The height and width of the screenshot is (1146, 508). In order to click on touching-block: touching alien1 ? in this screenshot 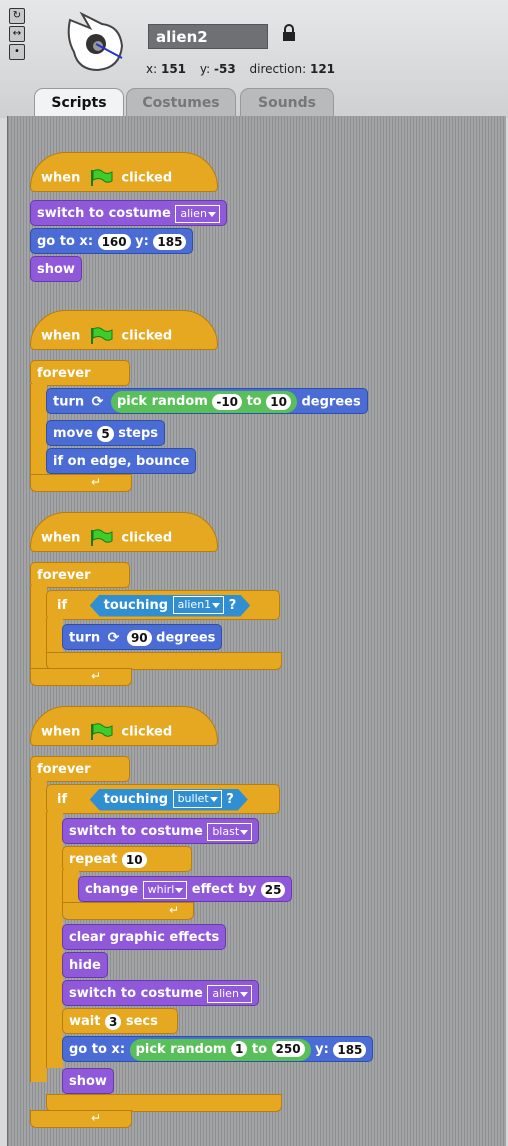, I will do `click(170, 606)`.